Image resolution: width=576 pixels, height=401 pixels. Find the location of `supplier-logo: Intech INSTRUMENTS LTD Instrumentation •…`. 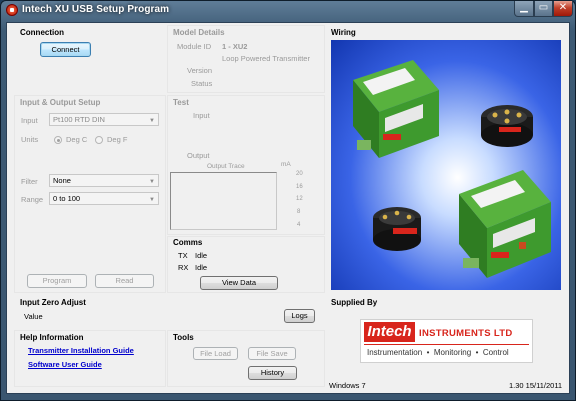

supplier-logo: Intech INSTRUMENTS LTD Instrumentation •… is located at coordinates (446, 341).